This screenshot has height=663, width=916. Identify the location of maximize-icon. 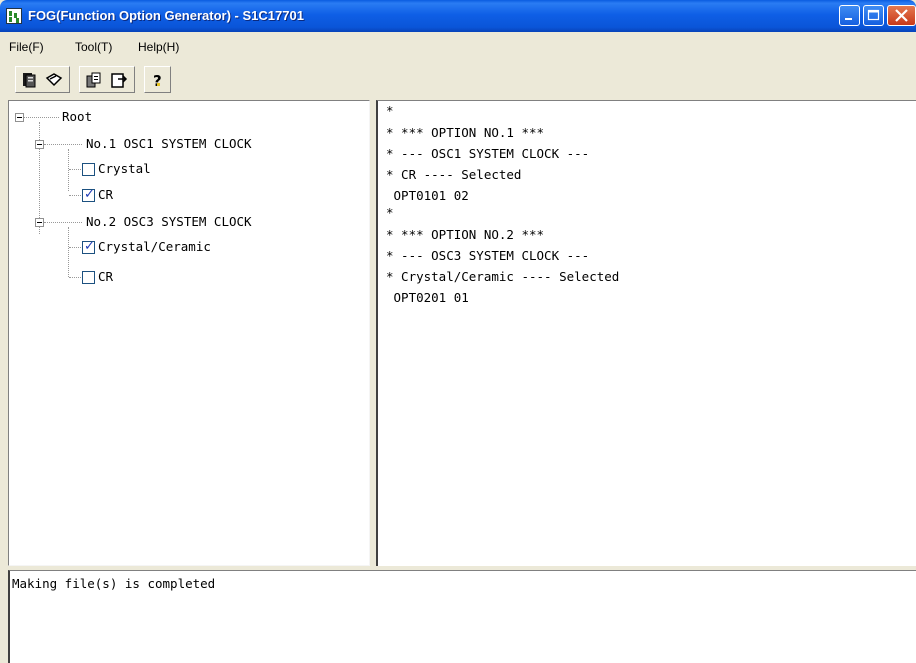
(873, 15).